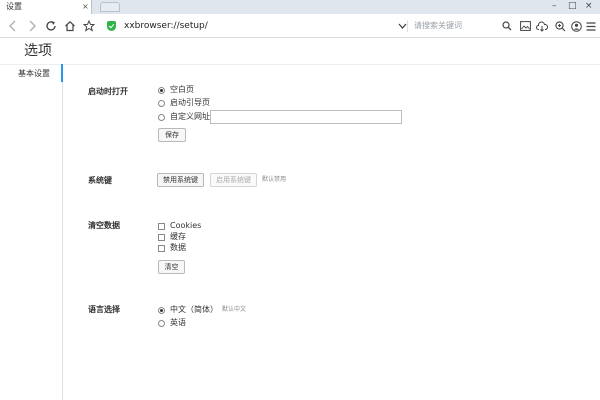 This screenshot has height=400, width=600. I want to click on search-placeholder: 请搜索关键词, so click(438, 25).